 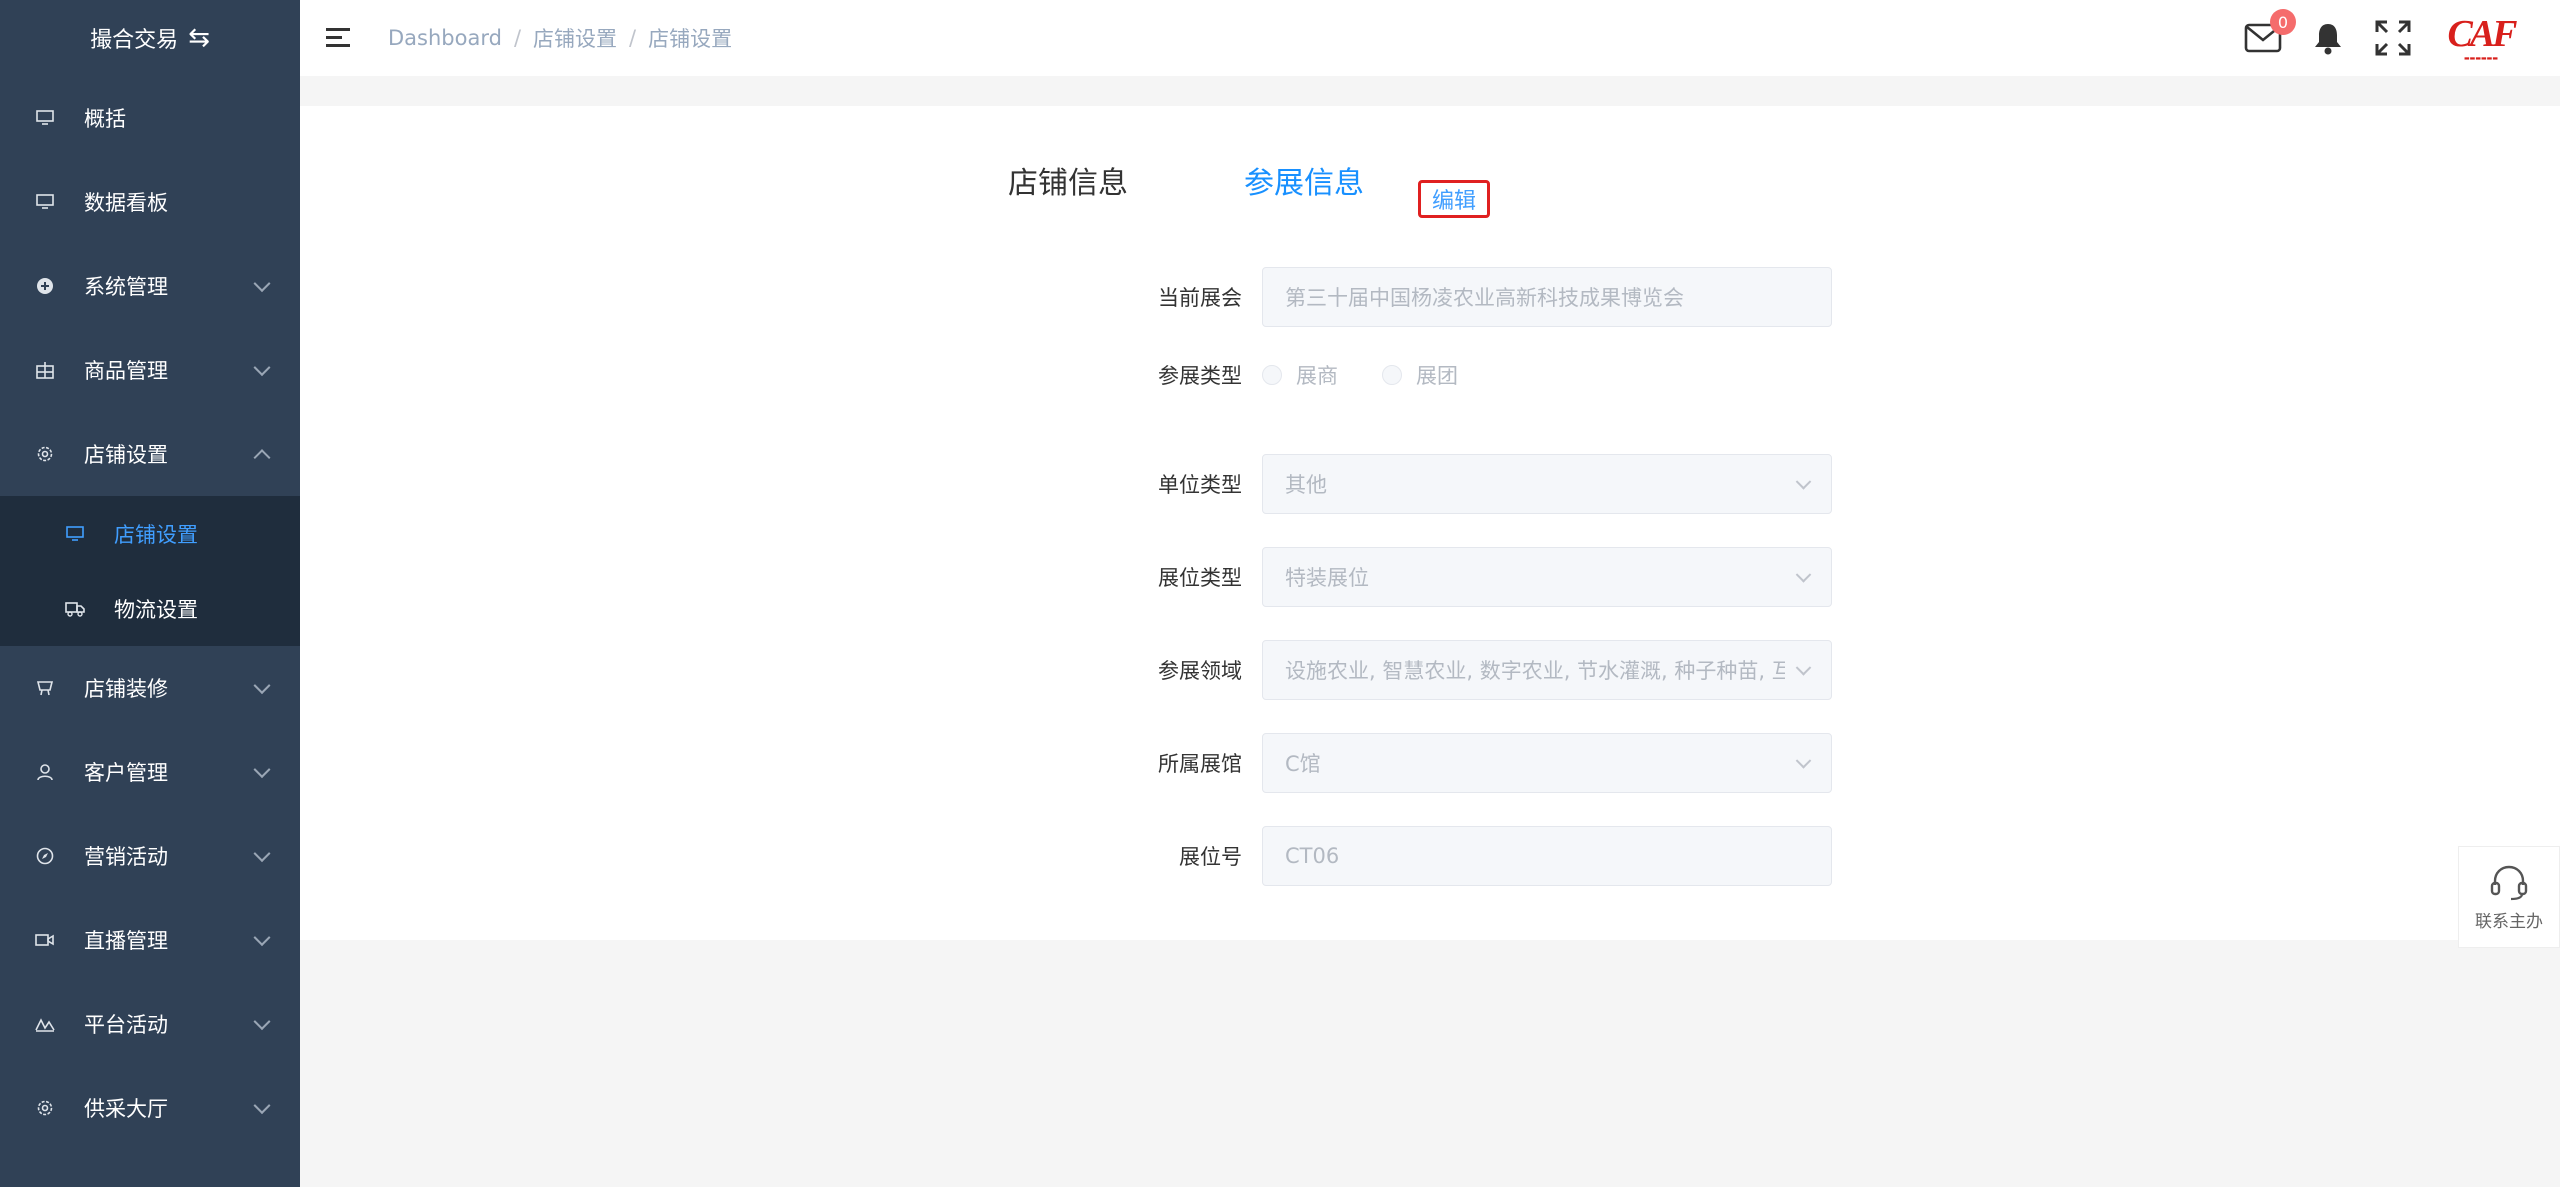 What do you see at coordinates (1200, 764) in the screenshot?
I see `field-label: 所属展馆` at bounding box center [1200, 764].